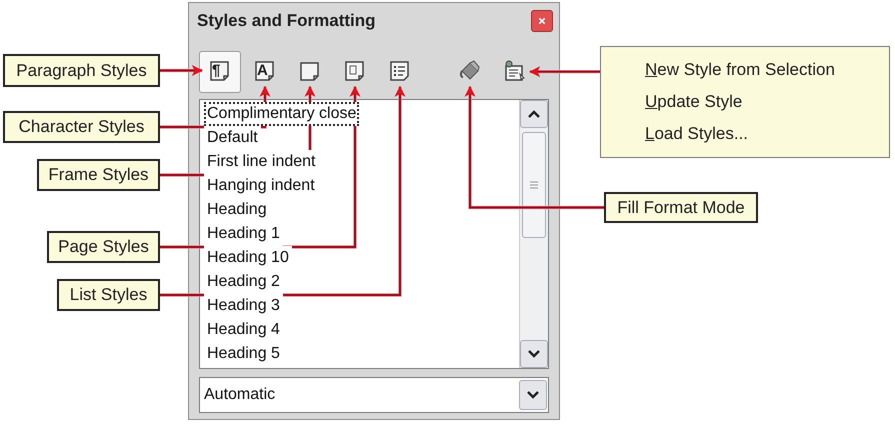  Describe the element at coordinates (265, 71) in the screenshot. I see `style-category-button: A` at that location.